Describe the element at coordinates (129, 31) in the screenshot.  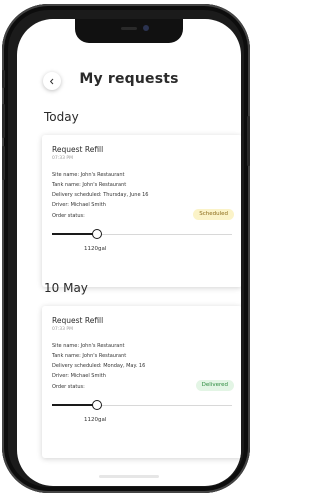
I see `notch` at that location.